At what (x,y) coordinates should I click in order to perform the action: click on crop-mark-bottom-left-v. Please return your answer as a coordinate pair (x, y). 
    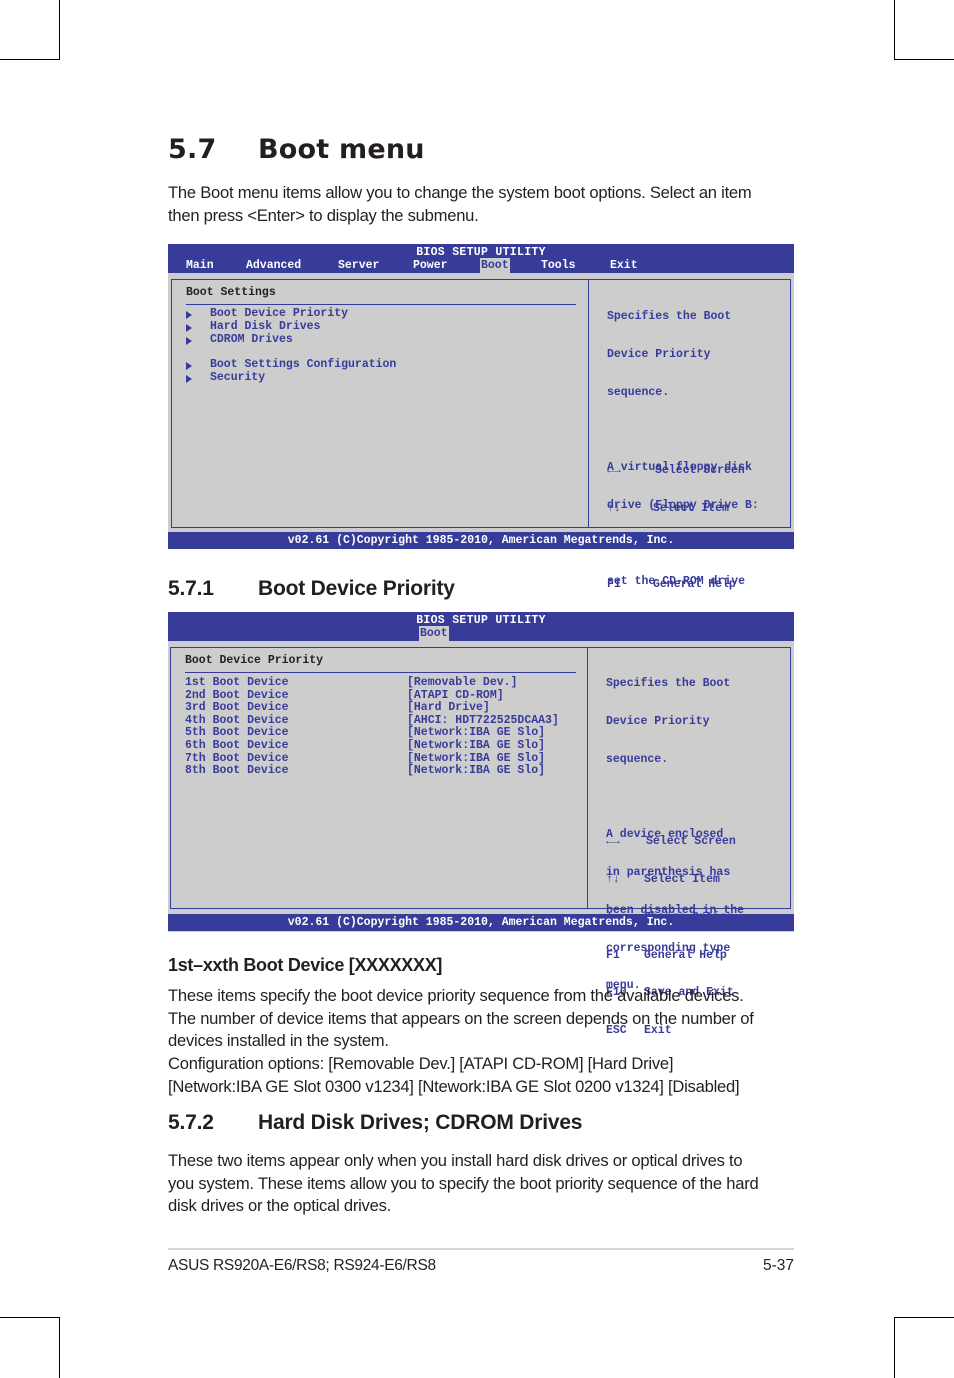
    Looking at the image, I should click on (59, 1347).